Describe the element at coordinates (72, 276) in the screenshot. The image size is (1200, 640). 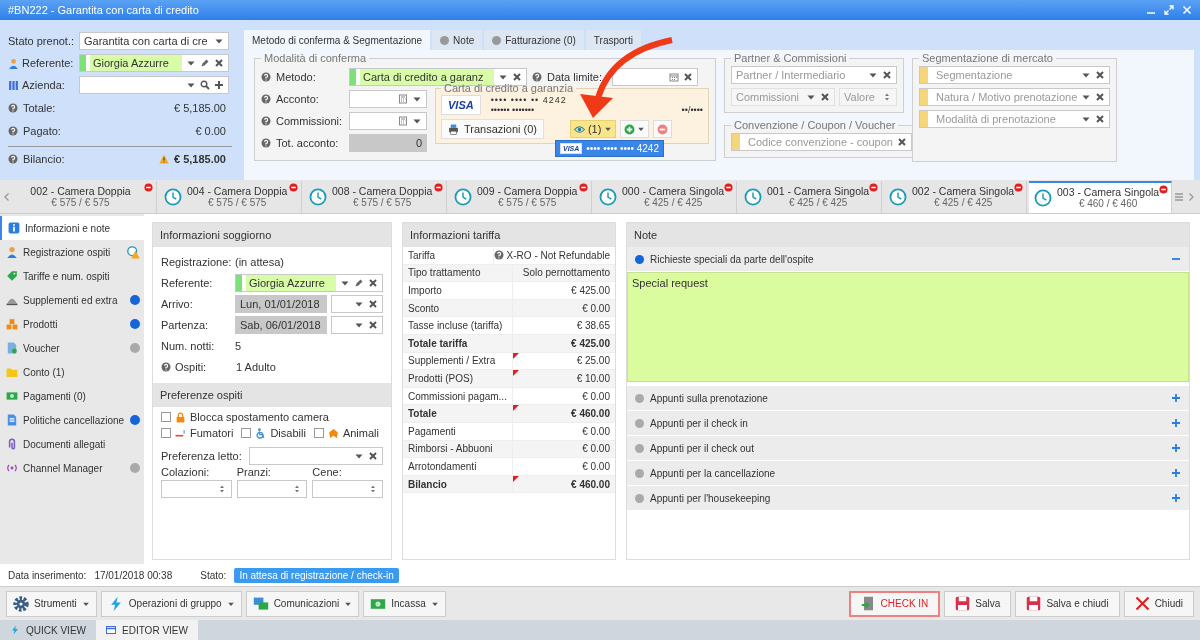
I see `sidebar-item: Tariffe e num. ospiti` at that location.